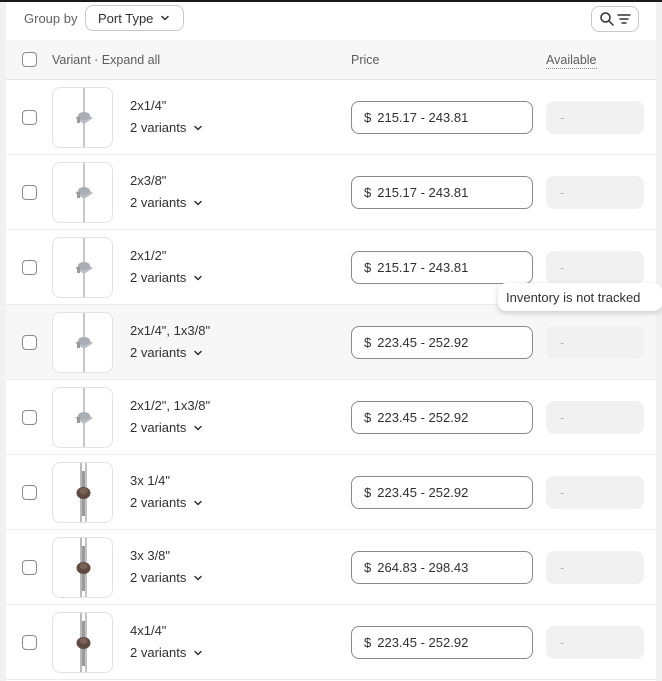  Describe the element at coordinates (331, 677) in the screenshot. I see `footer-partial-text` at that location.